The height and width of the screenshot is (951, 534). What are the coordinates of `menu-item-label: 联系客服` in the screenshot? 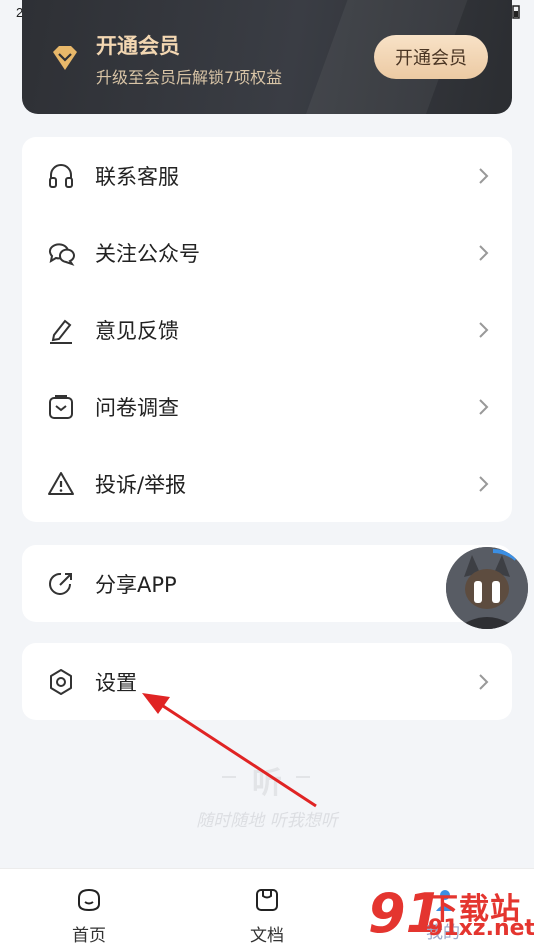 It's located at (137, 176).